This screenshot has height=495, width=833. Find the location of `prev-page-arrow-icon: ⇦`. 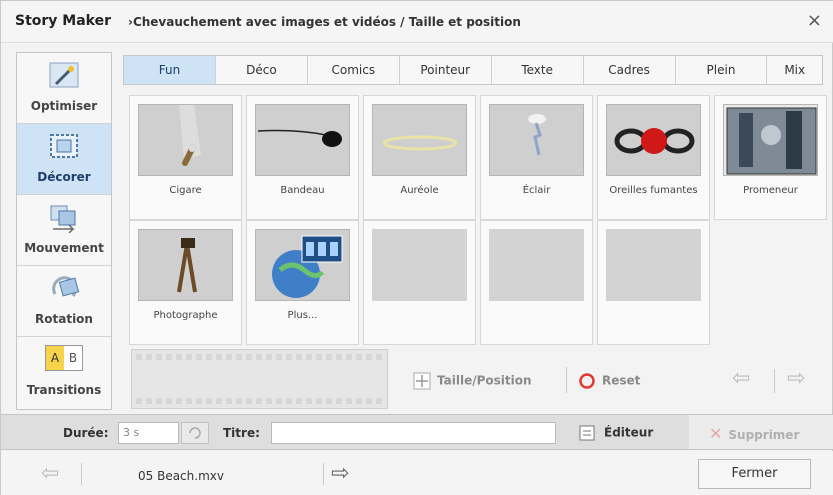

prev-page-arrow-icon: ⇦ is located at coordinates (741, 378).